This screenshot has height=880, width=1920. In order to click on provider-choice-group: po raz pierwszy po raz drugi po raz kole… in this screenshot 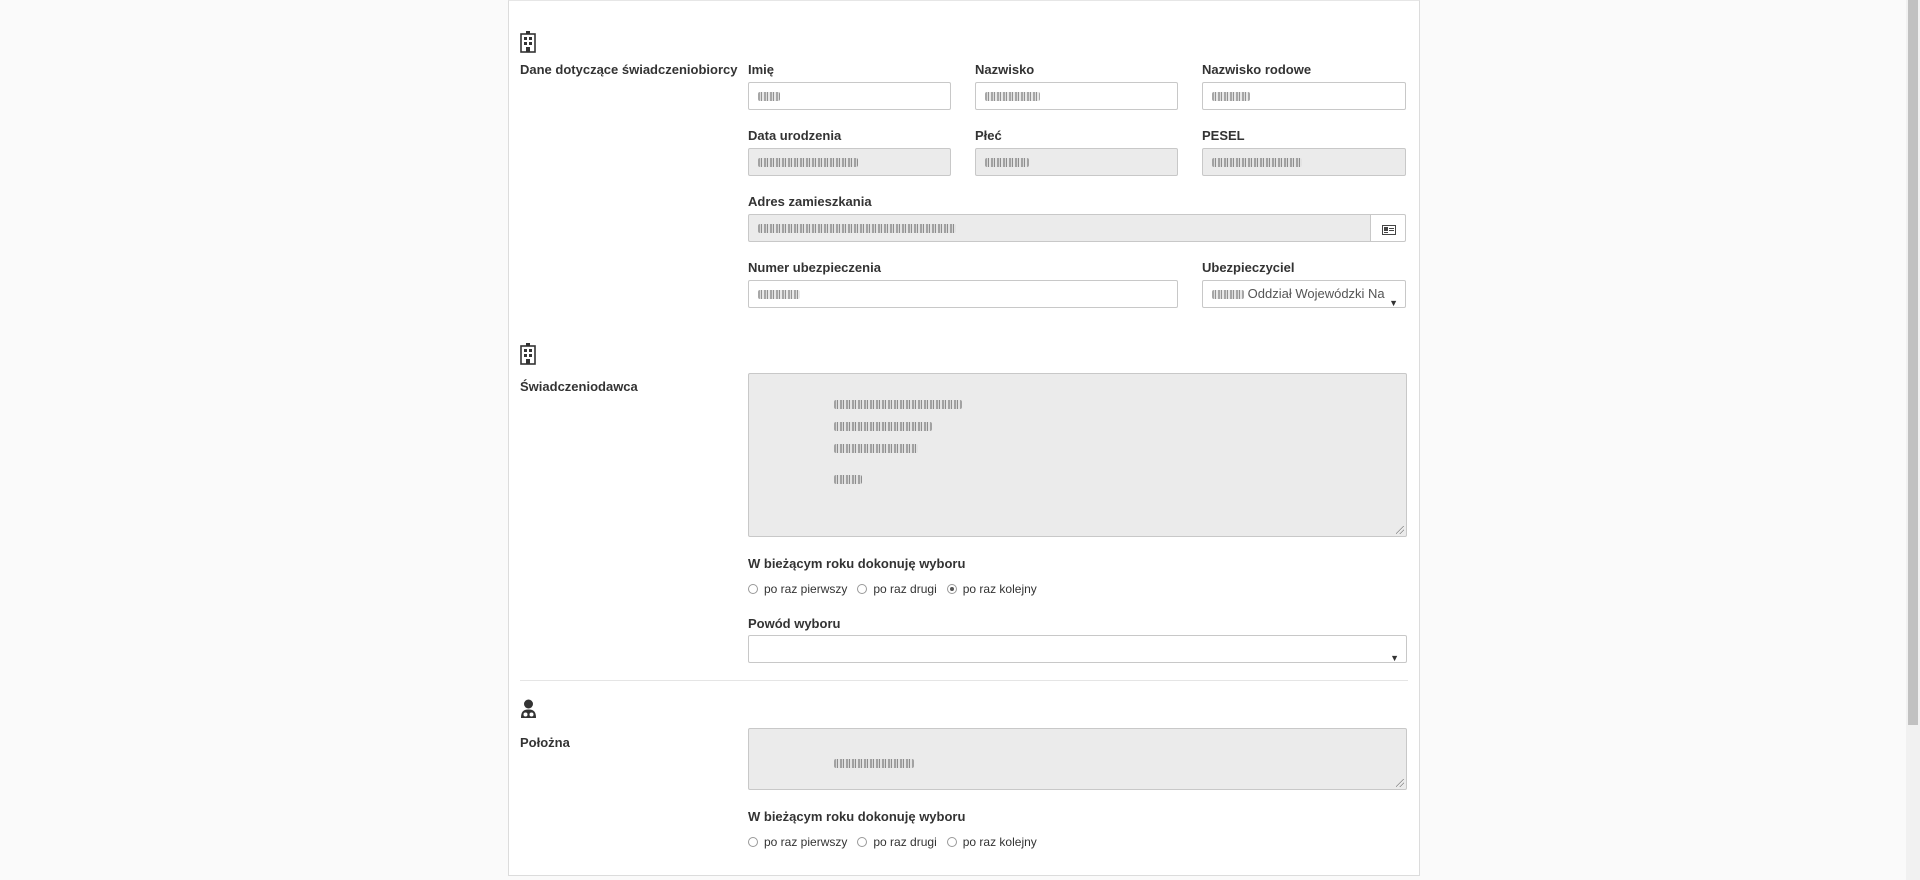, I will do `click(897, 589)`.